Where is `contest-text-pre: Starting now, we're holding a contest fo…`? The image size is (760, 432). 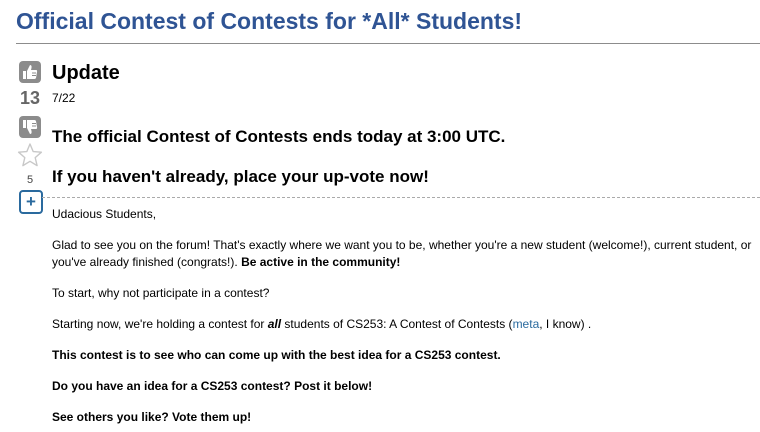 contest-text-pre: Starting now, we're holding a contest fo… is located at coordinates (160, 324).